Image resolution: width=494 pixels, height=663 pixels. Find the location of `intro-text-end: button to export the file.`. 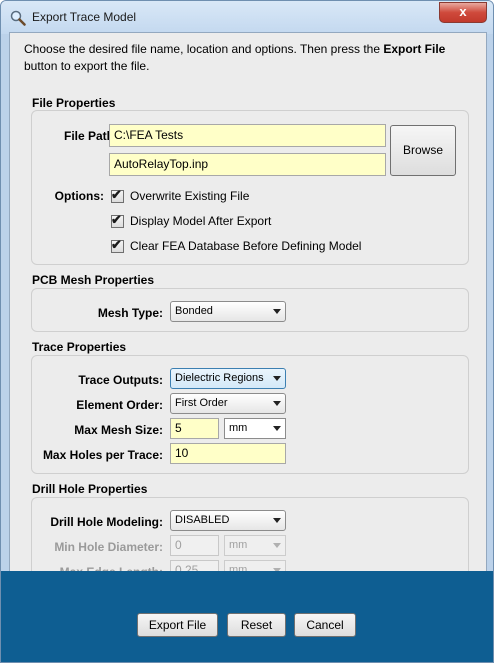

intro-text-end: button to export the file. is located at coordinates (87, 66).